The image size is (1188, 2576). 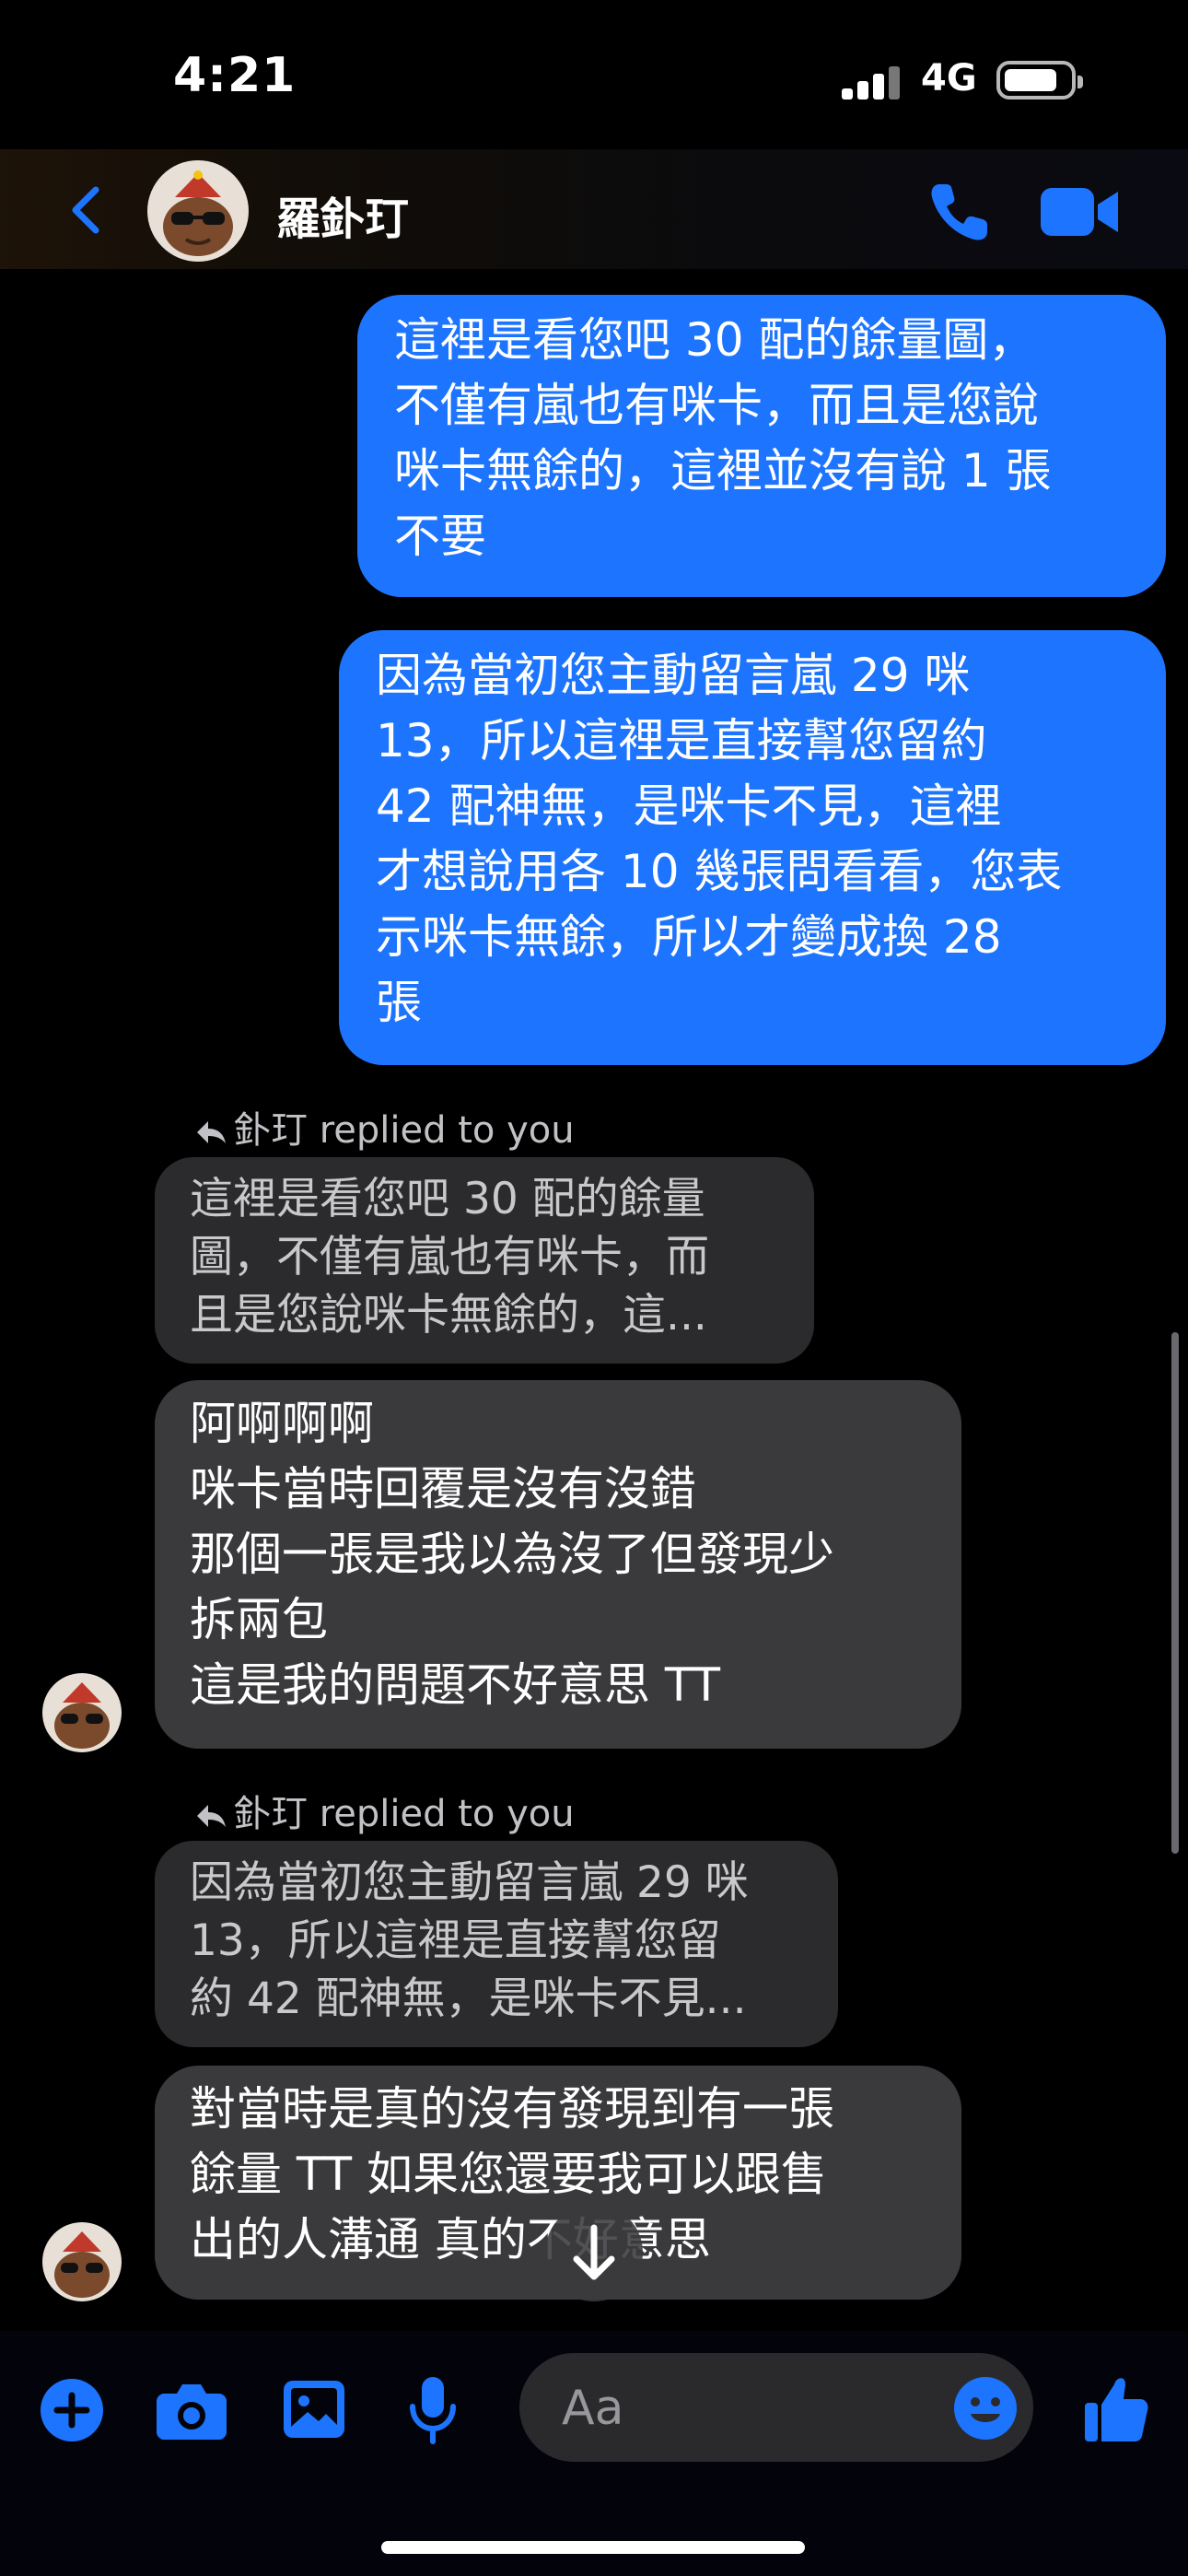 I want to click on scrollbar, so click(x=1175, y=1593).